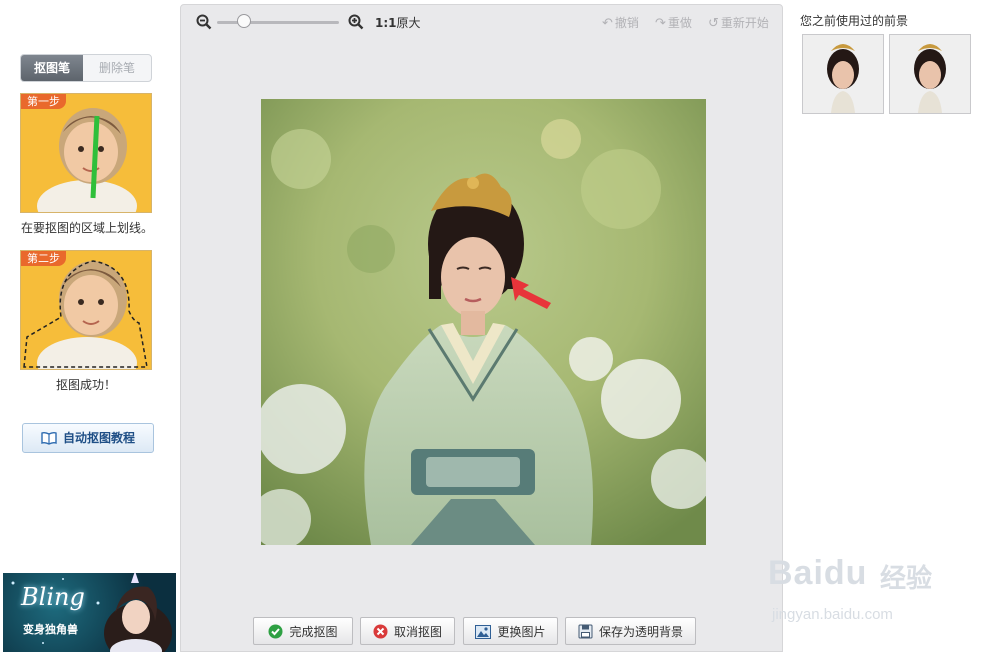 The image size is (1000, 652). Describe the element at coordinates (52, 68) in the screenshot. I see `cutout-brush-tab: 抠图笔` at that location.